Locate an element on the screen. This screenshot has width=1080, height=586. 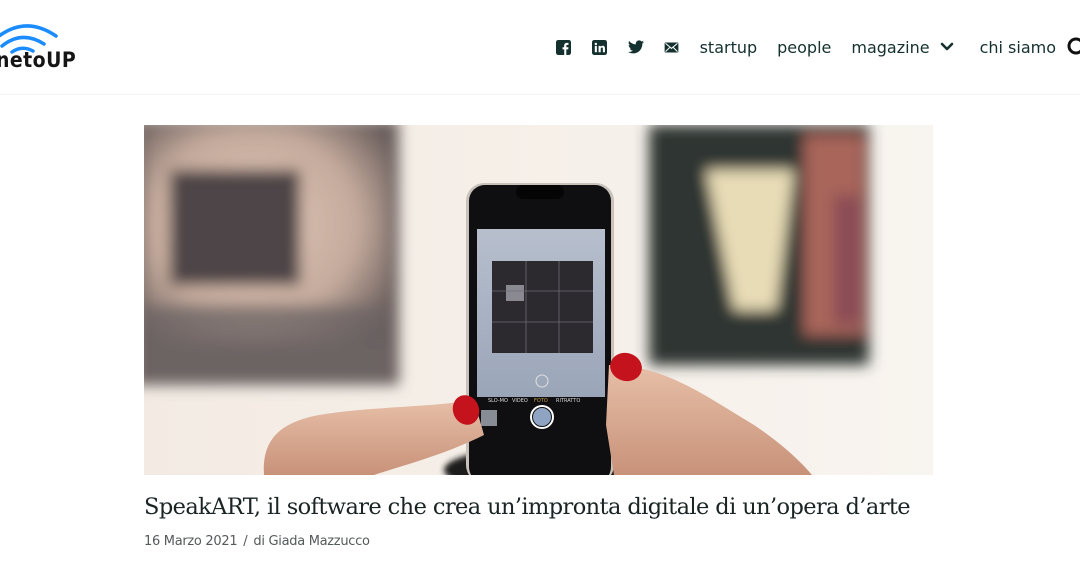
left-painting is located at coordinates (271, 255).